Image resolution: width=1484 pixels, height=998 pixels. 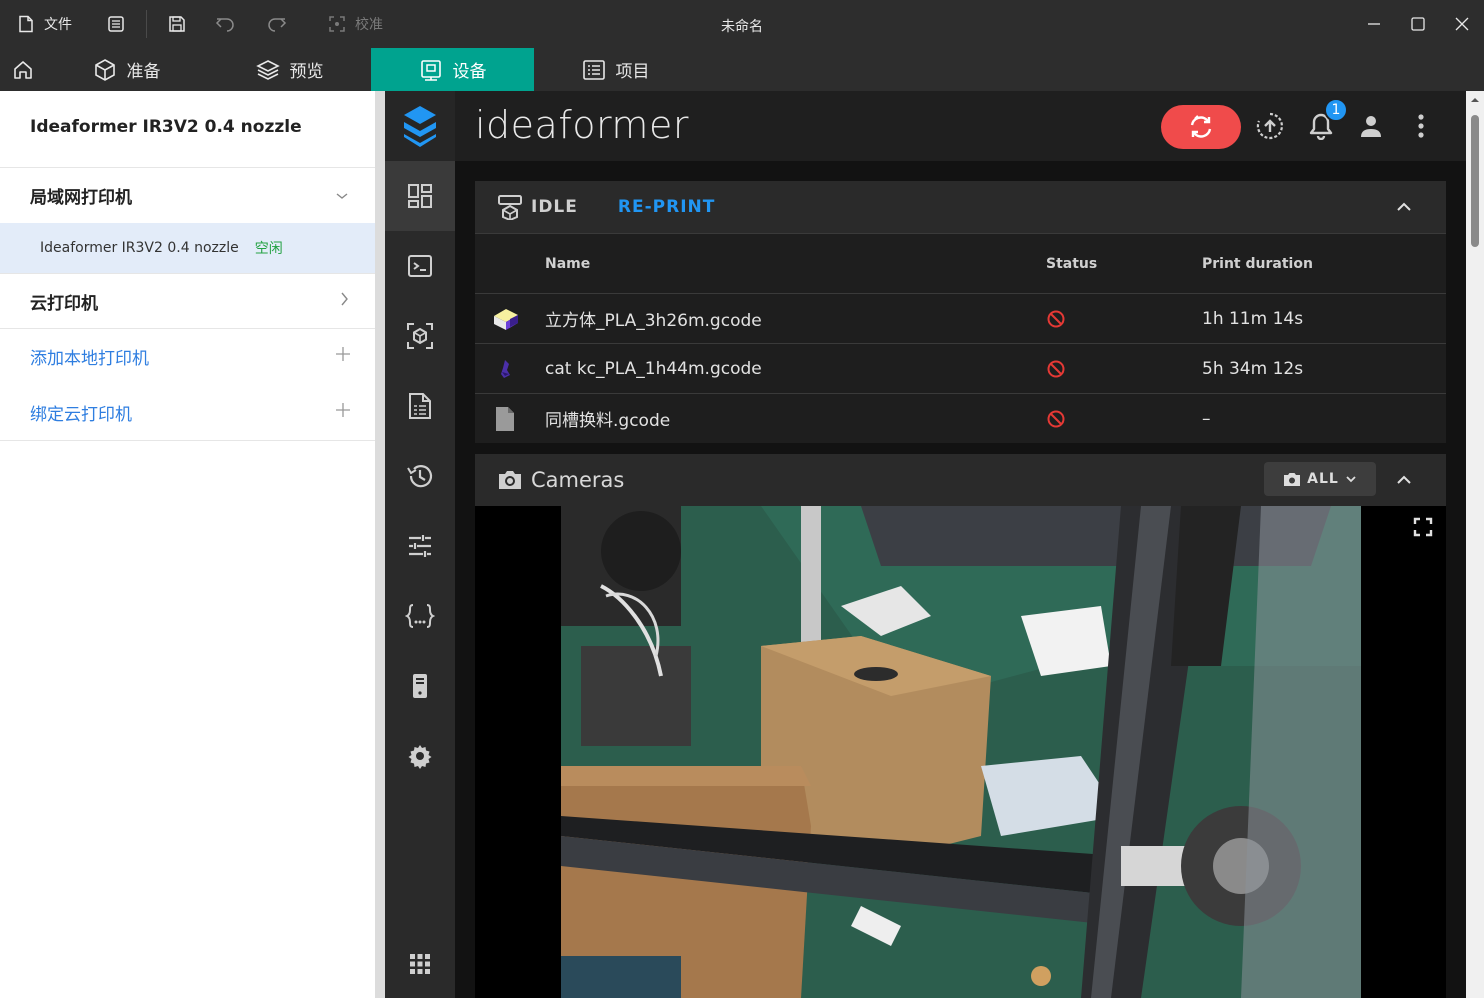 I want to click on minimize-icon, so click(x=1374, y=24).